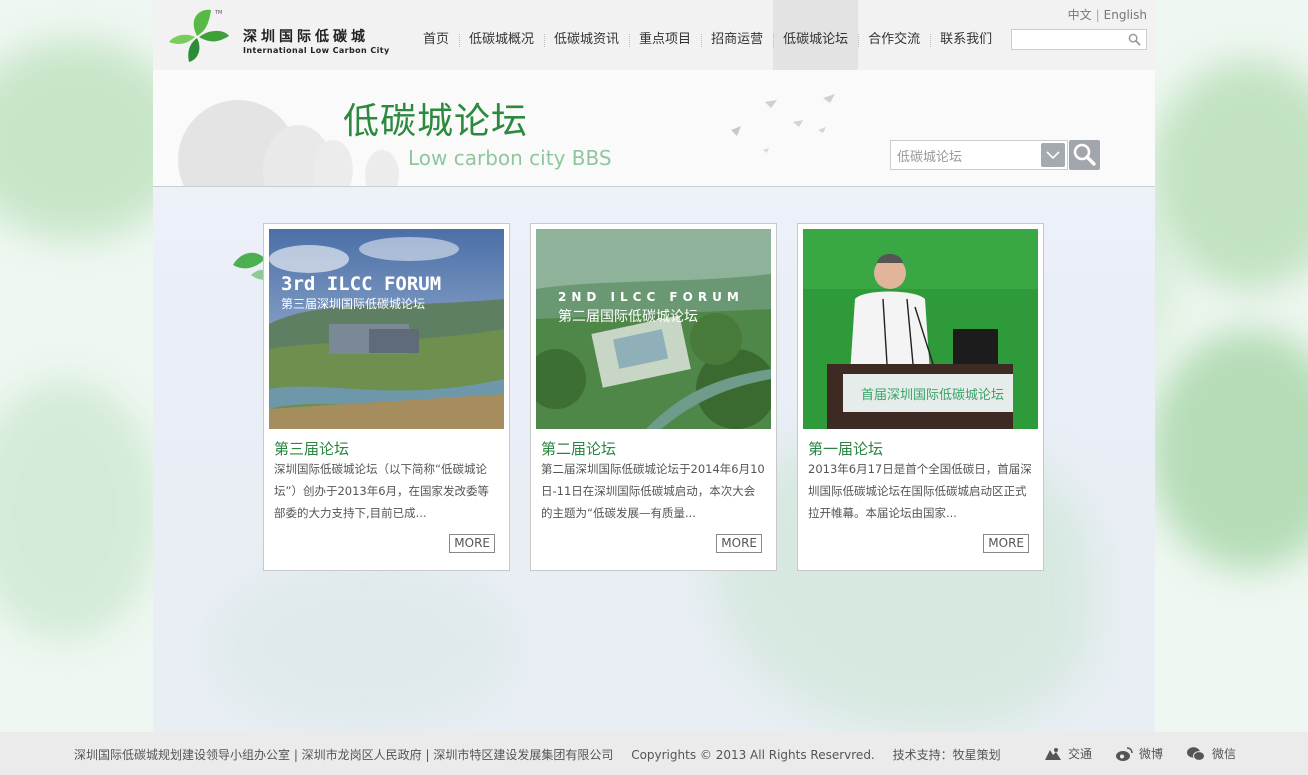 The width and height of the screenshot is (1308, 775). I want to click on forum-search-button, so click(1084, 155).